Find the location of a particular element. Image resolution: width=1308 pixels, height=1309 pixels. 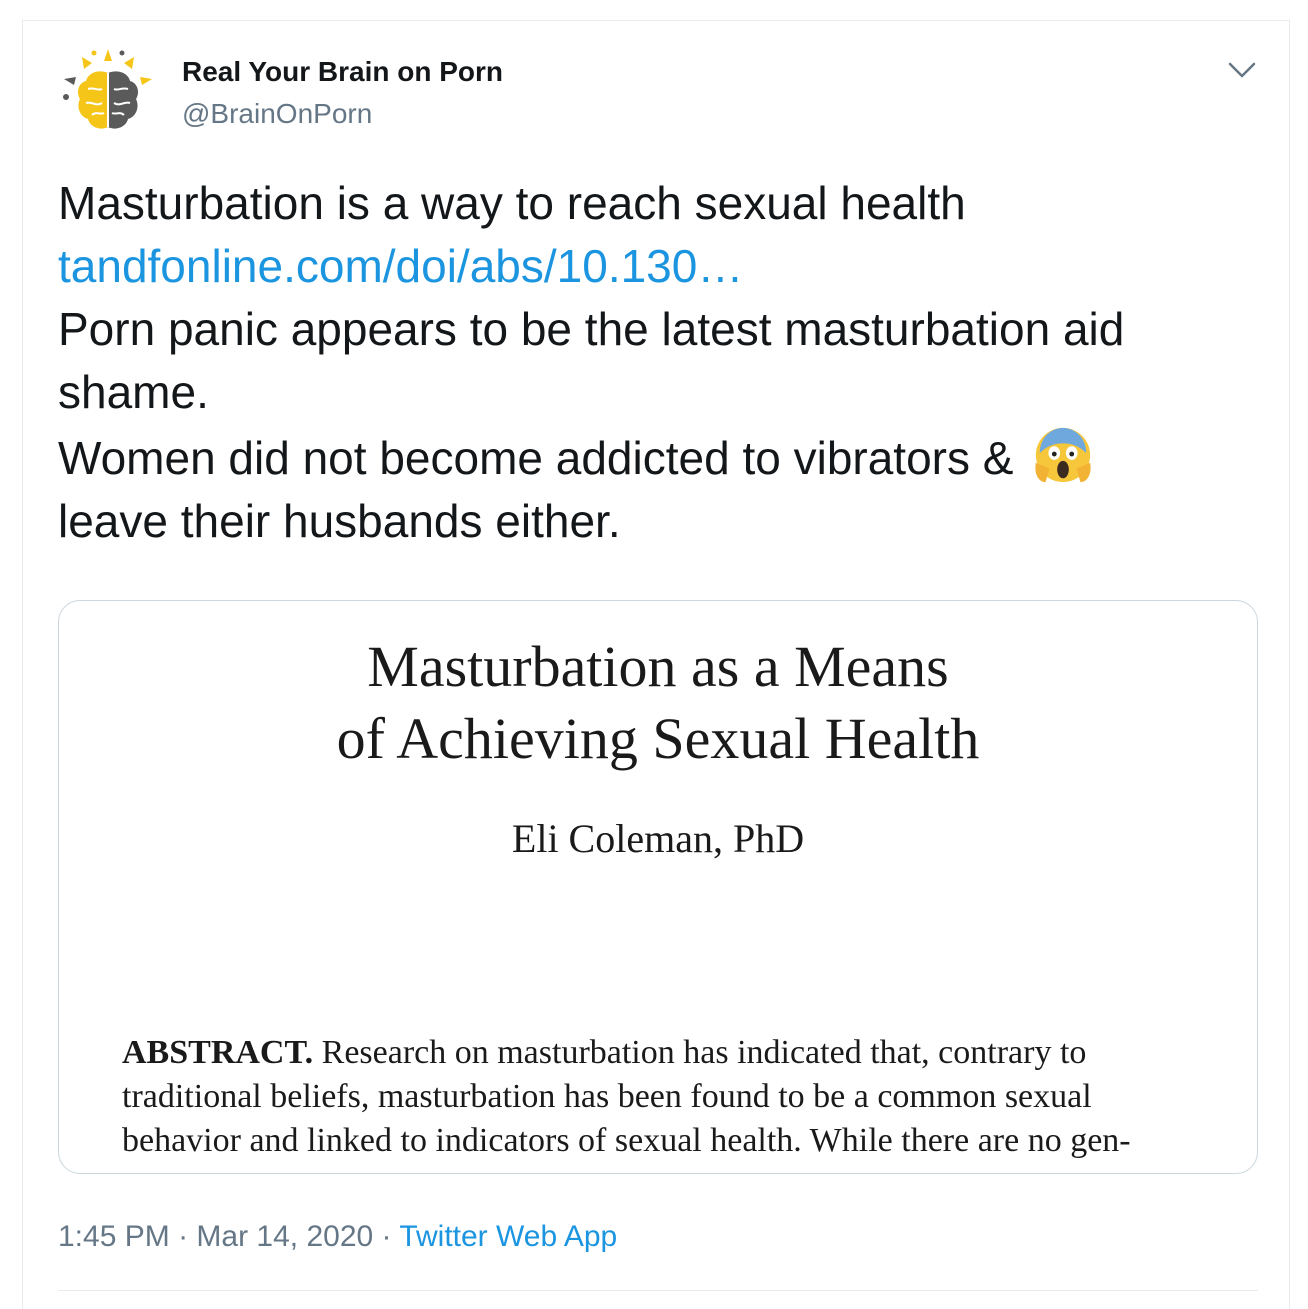

tweet-metadata: 1:45 PM · Mar 14, 2020 · Twitter Web App is located at coordinates (337, 1237).